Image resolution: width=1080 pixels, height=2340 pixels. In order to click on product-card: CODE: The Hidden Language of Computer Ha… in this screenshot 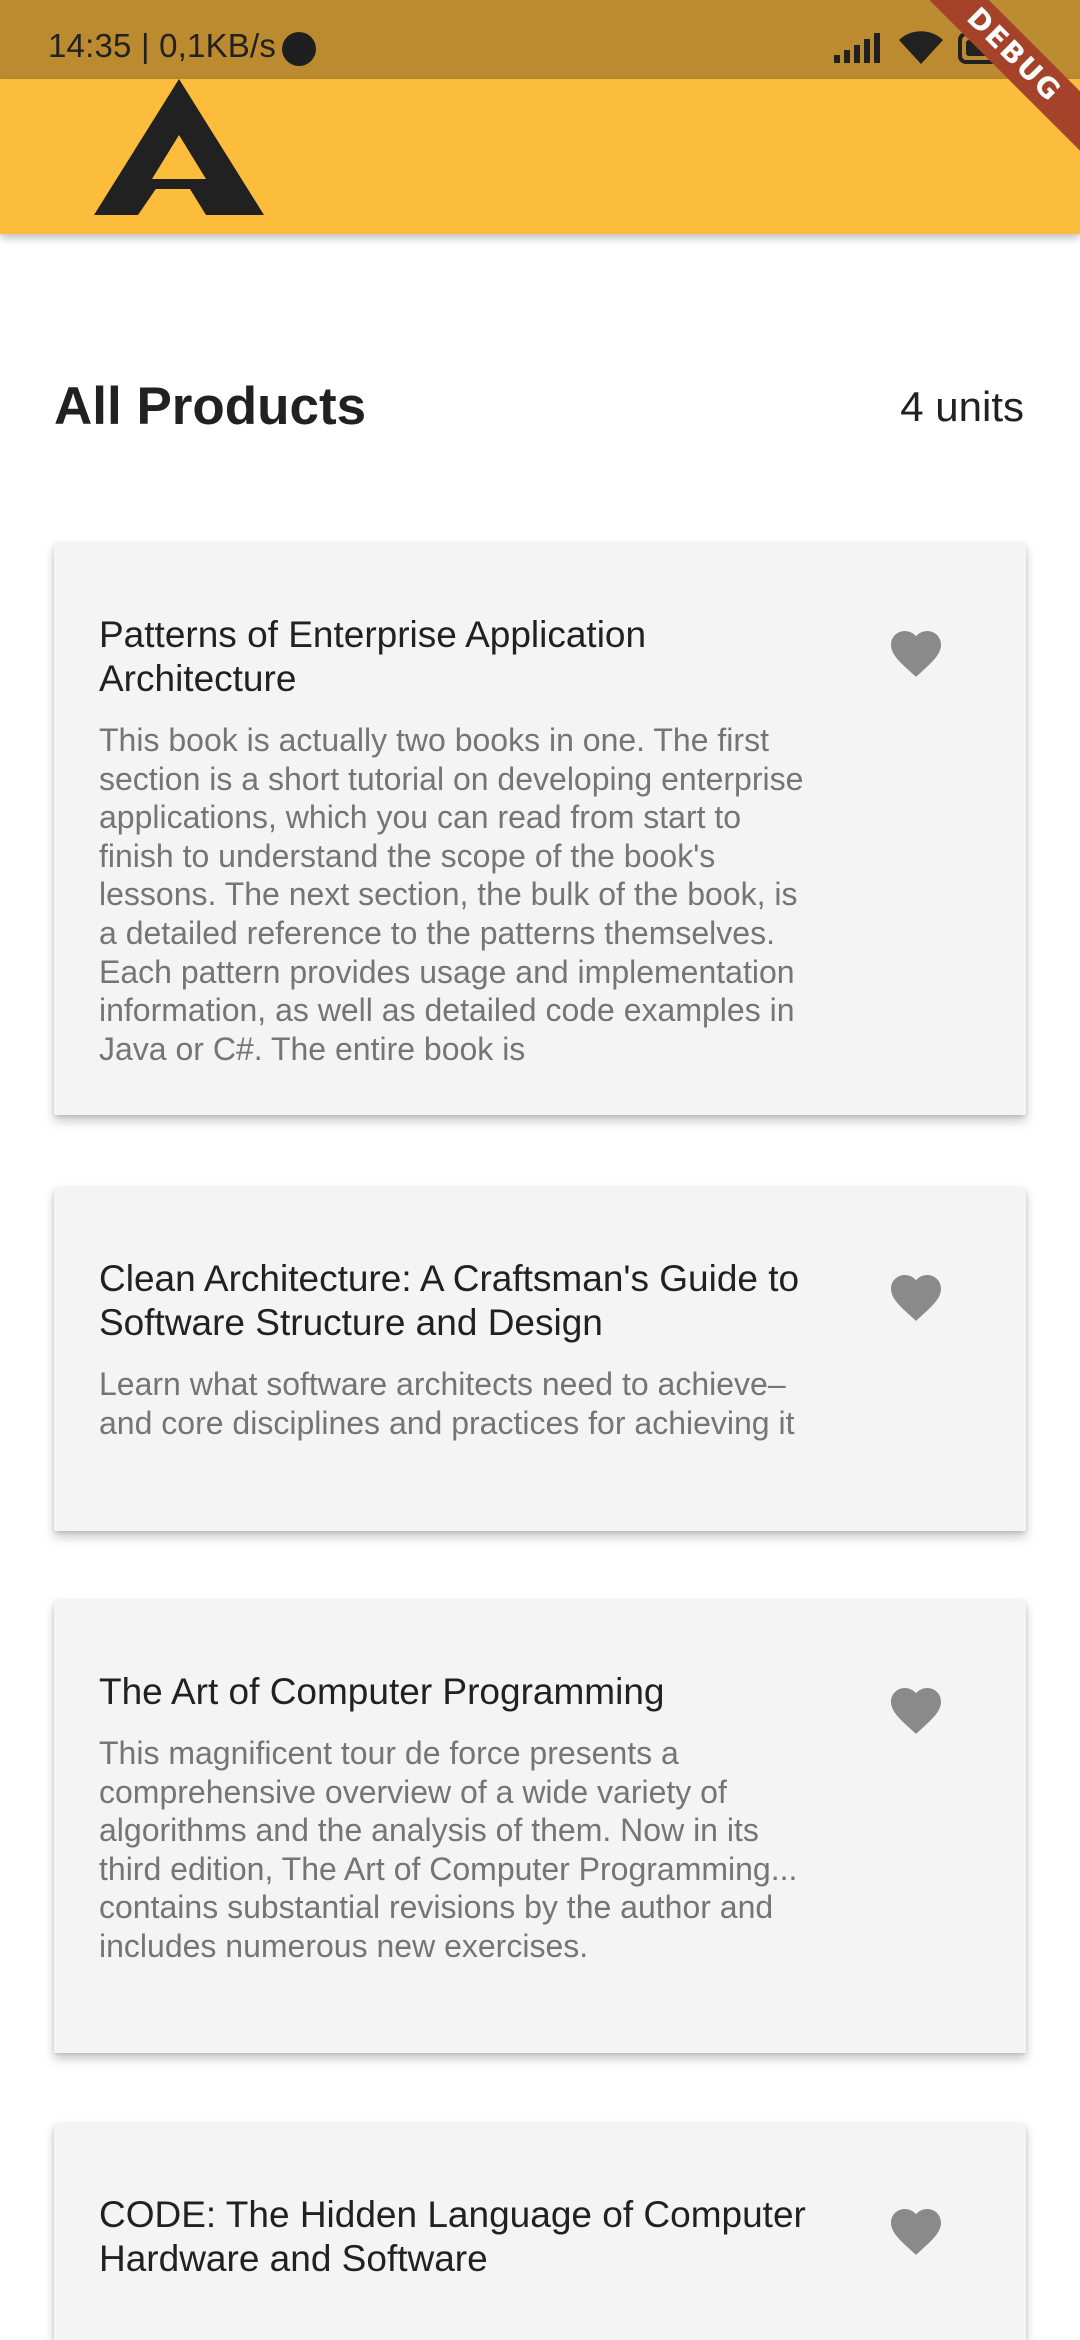, I will do `click(540, 2231)`.